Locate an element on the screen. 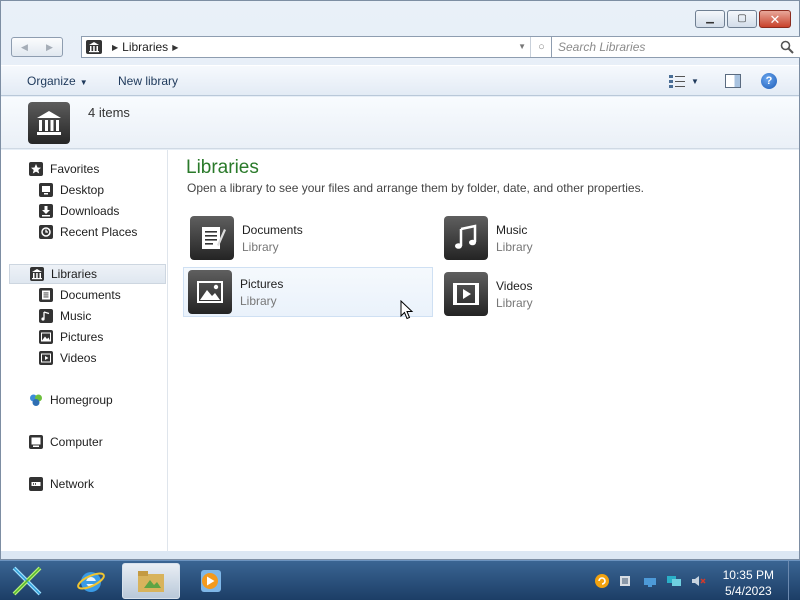 The height and width of the screenshot is (600, 800). recent-places-icon is located at coordinates (46, 232).